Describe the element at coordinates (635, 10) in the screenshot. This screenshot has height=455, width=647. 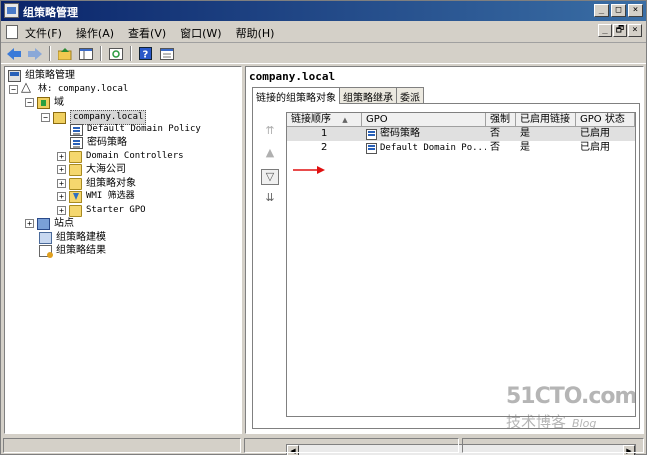
I see `close-button: ×` at that location.